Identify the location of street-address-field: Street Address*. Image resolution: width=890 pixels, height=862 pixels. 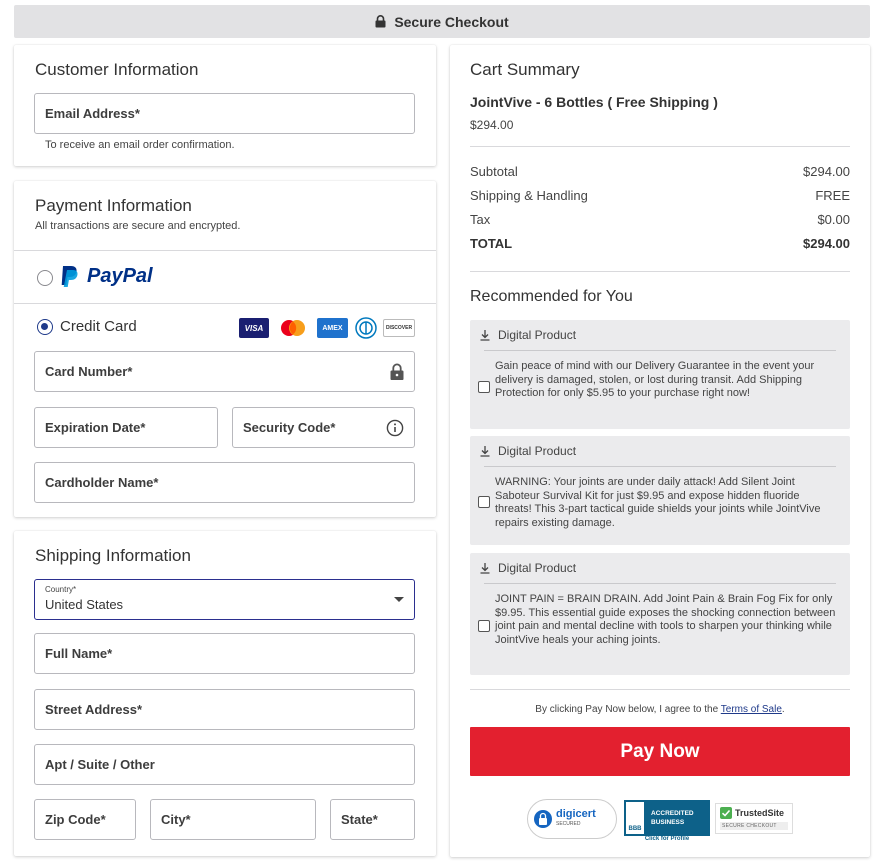
(224, 709).